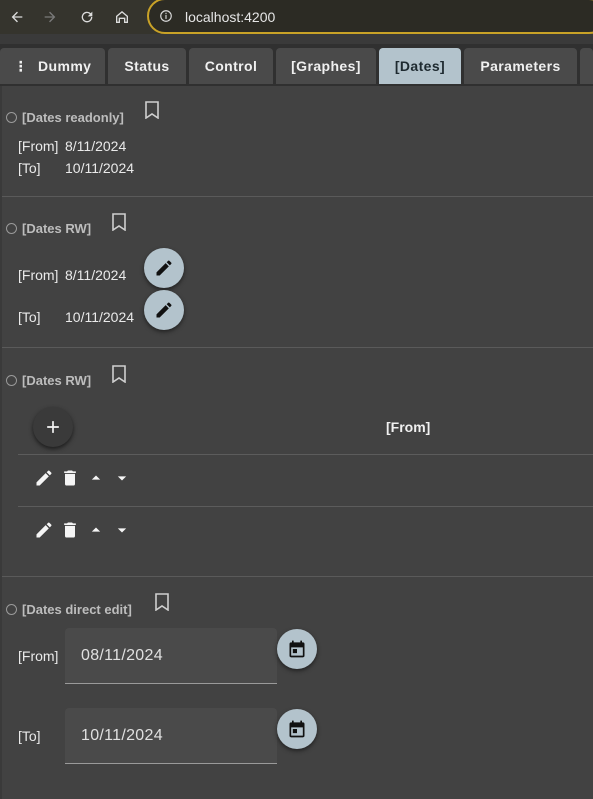  I want to click on tab-status: Status, so click(147, 66).